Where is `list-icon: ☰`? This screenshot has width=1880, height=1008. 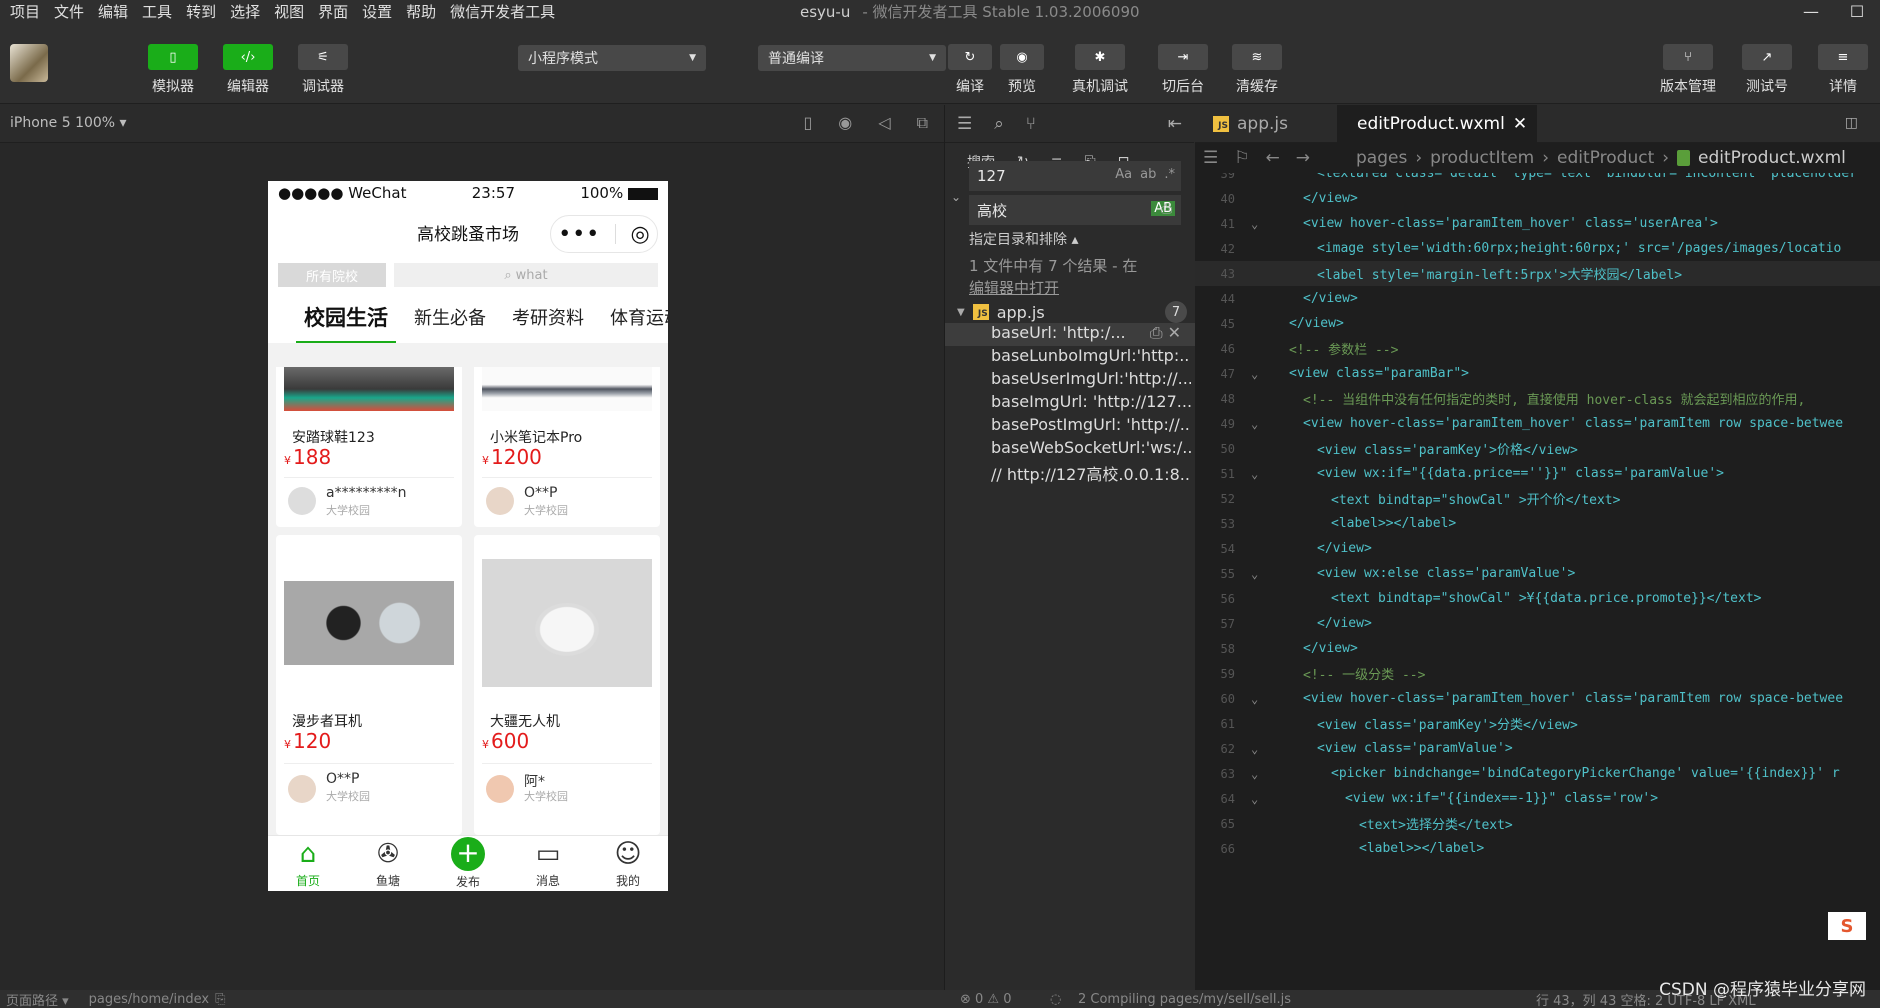
list-icon: ☰ is located at coordinates (964, 124).